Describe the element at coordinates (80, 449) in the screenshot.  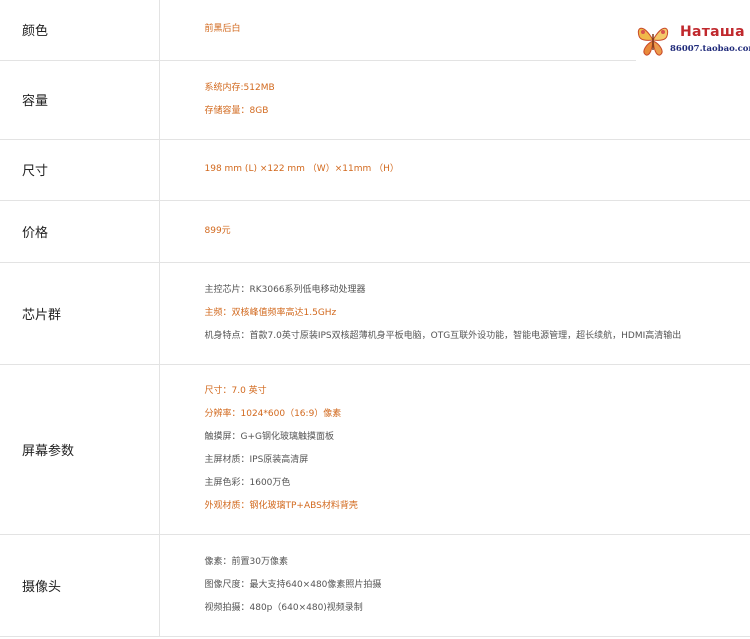
I see `row-label: 屏幕参数` at that location.